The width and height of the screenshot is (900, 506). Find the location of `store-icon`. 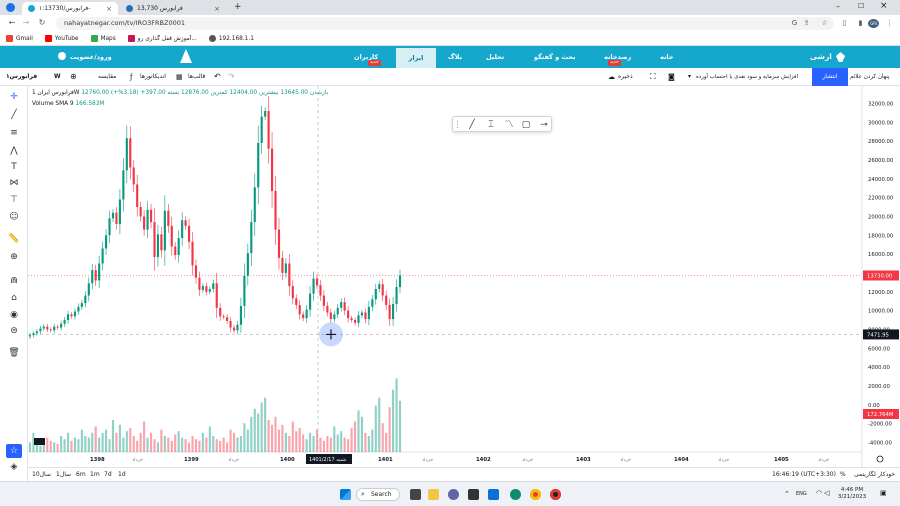

store-icon is located at coordinates (493, 494).